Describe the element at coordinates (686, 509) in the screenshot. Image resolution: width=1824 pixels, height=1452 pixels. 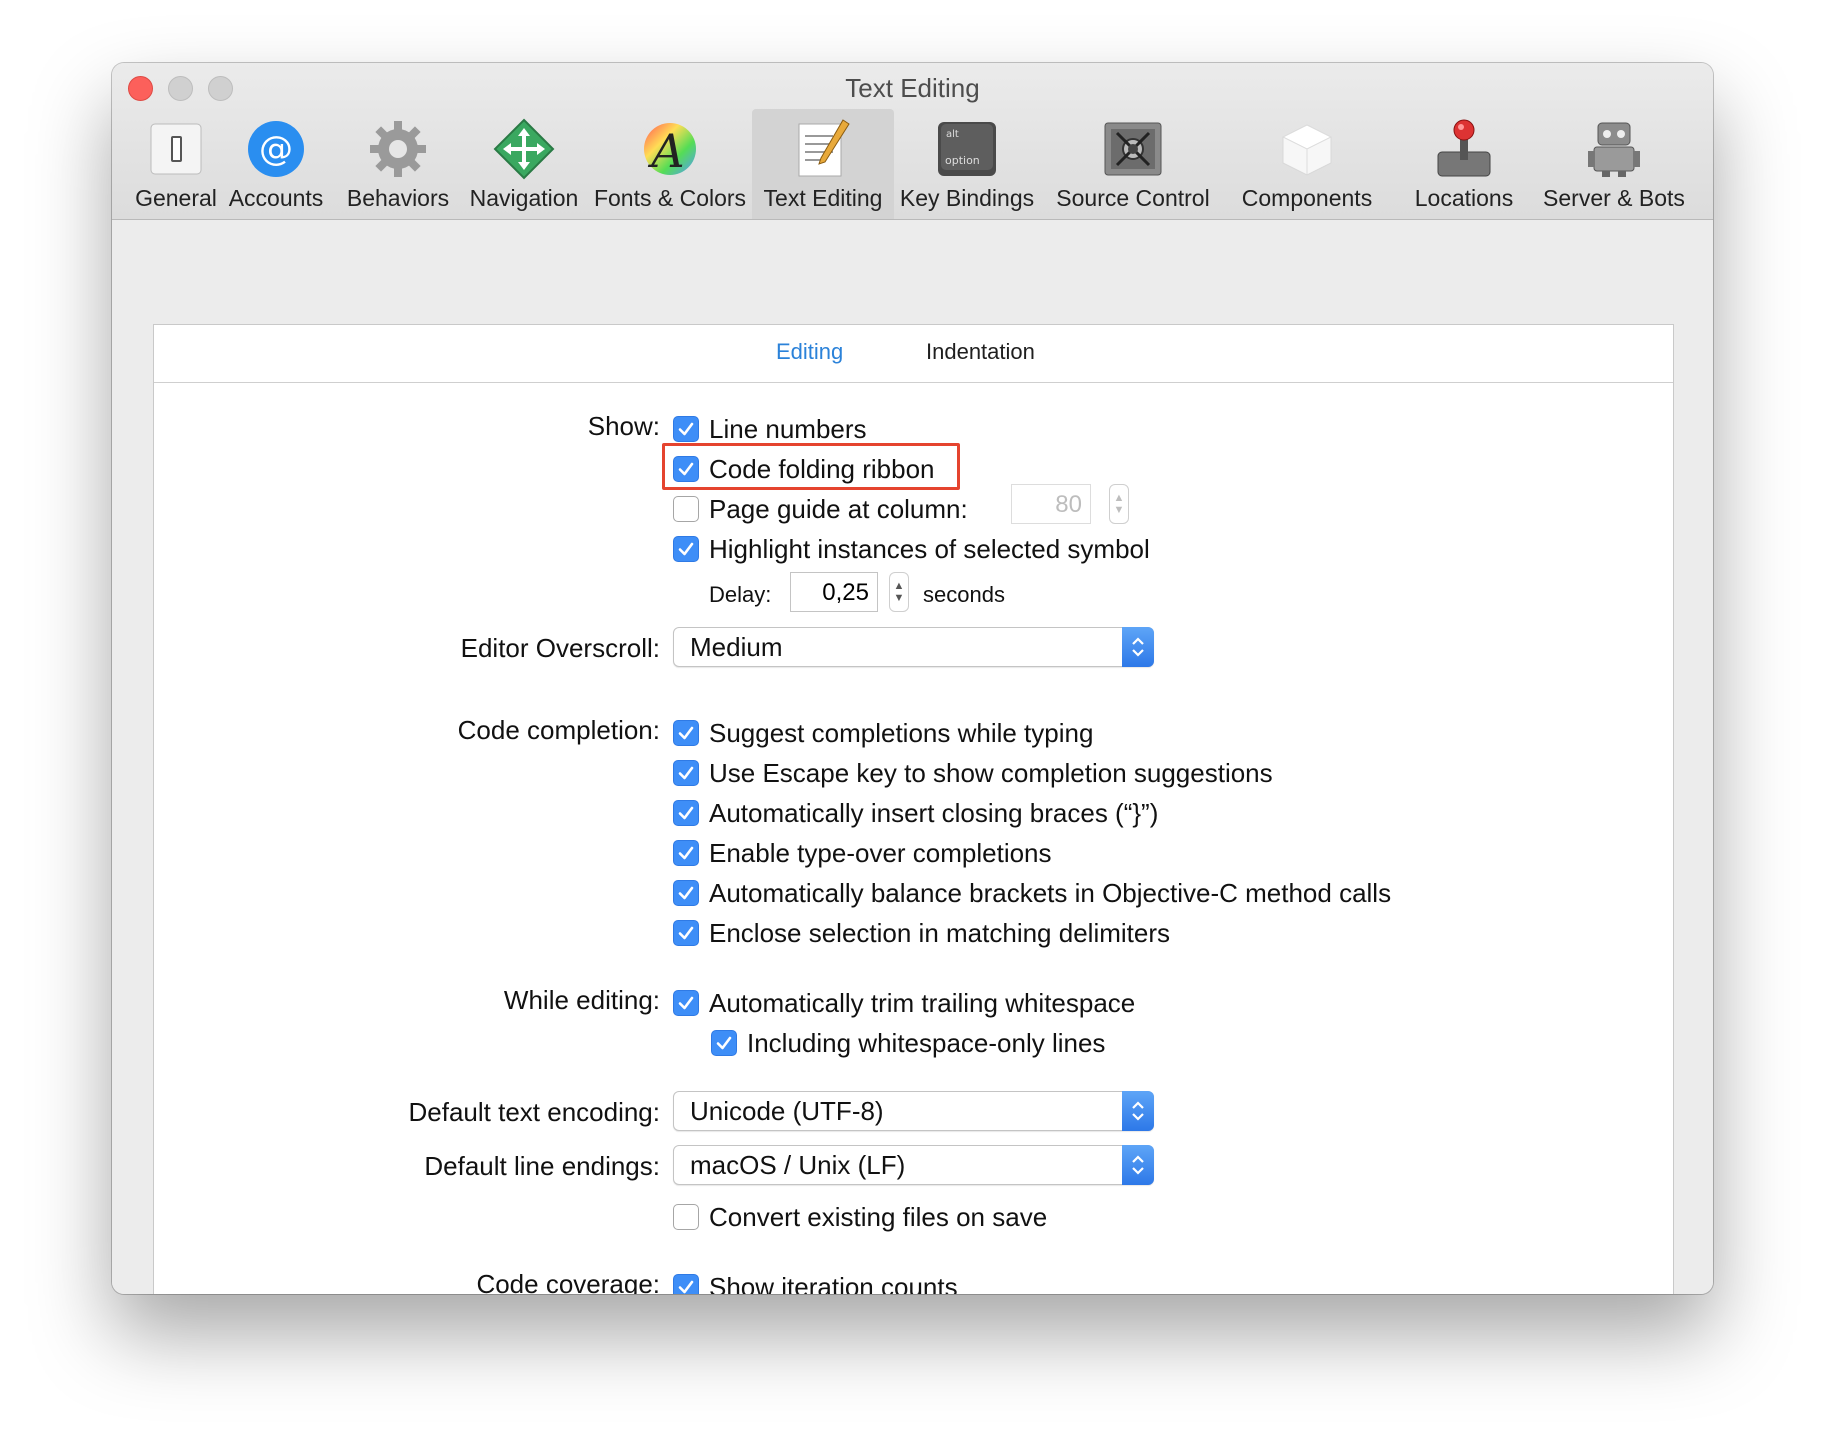
I see `page-guide-checkbox` at that location.